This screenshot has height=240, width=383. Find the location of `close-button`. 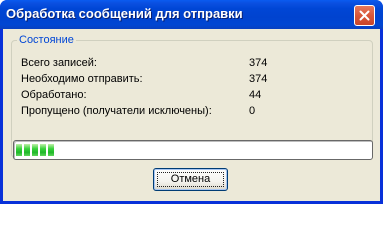

close-button is located at coordinates (364, 15).